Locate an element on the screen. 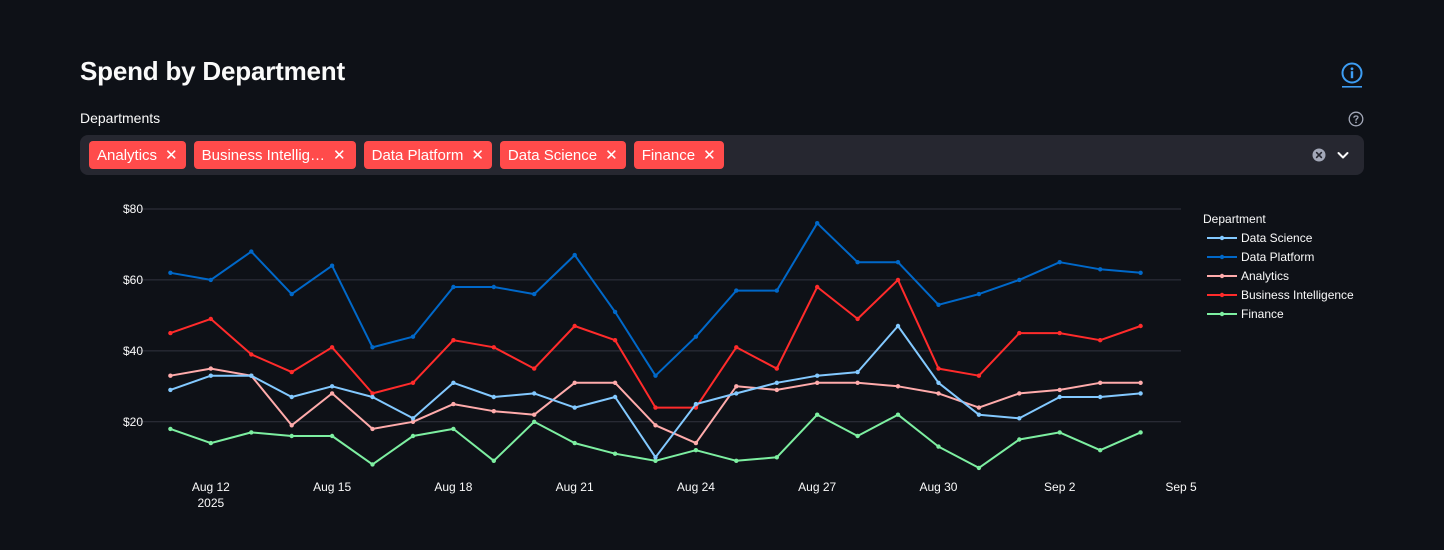 The image size is (1444, 550). legend-item: Data Science is located at coordinates (1260, 238).